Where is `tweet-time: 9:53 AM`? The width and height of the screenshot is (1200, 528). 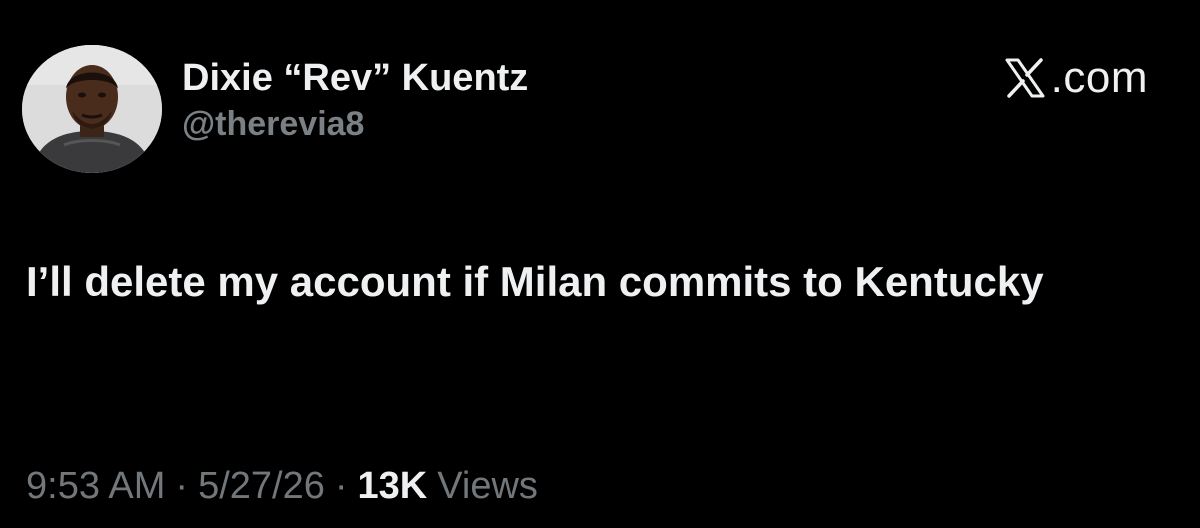 tweet-time: 9:53 AM is located at coordinates (95, 486).